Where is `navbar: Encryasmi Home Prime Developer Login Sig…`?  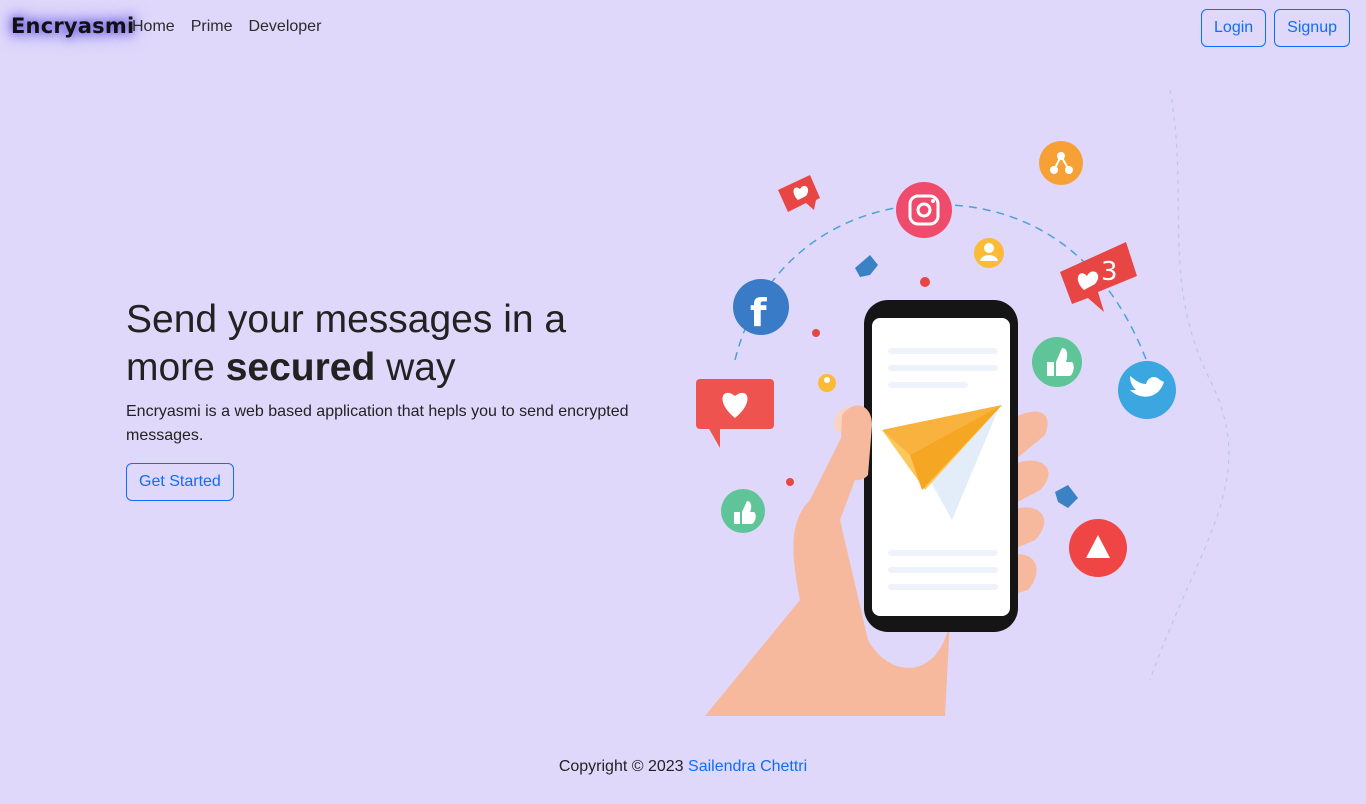
navbar: Encryasmi Home Prime Developer Login Sig… is located at coordinates (683, 28).